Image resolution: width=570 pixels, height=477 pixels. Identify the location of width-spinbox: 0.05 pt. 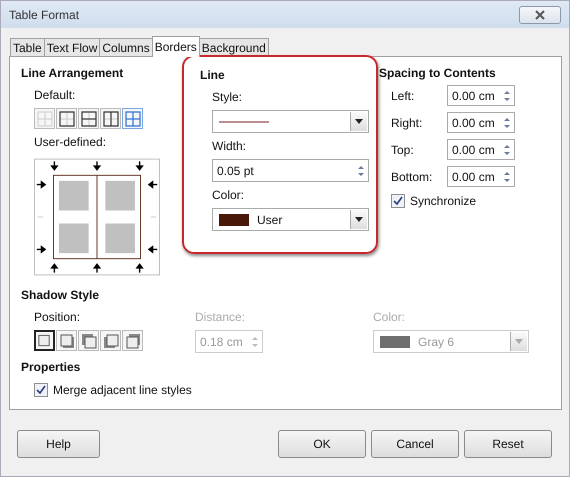
(290, 170).